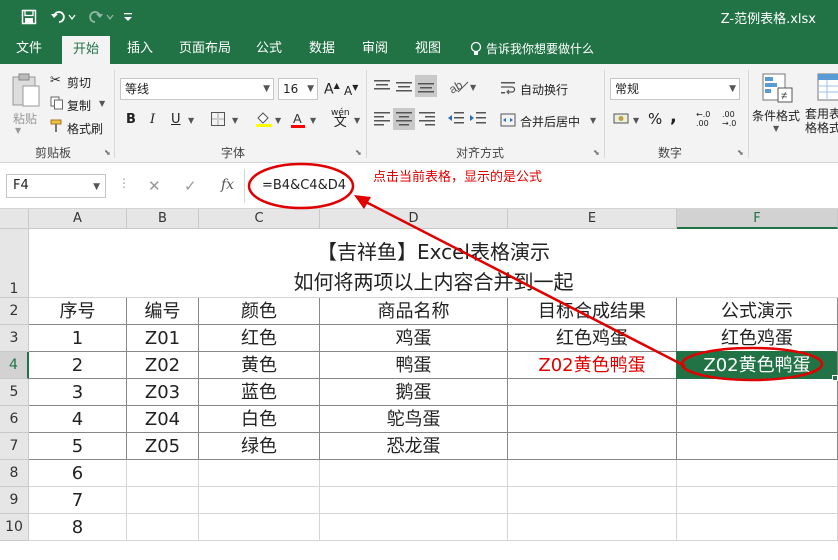 This screenshot has width=838, height=560. Describe the element at coordinates (456, 119) in the screenshot. I see `decrease-indent-icon` at that location.